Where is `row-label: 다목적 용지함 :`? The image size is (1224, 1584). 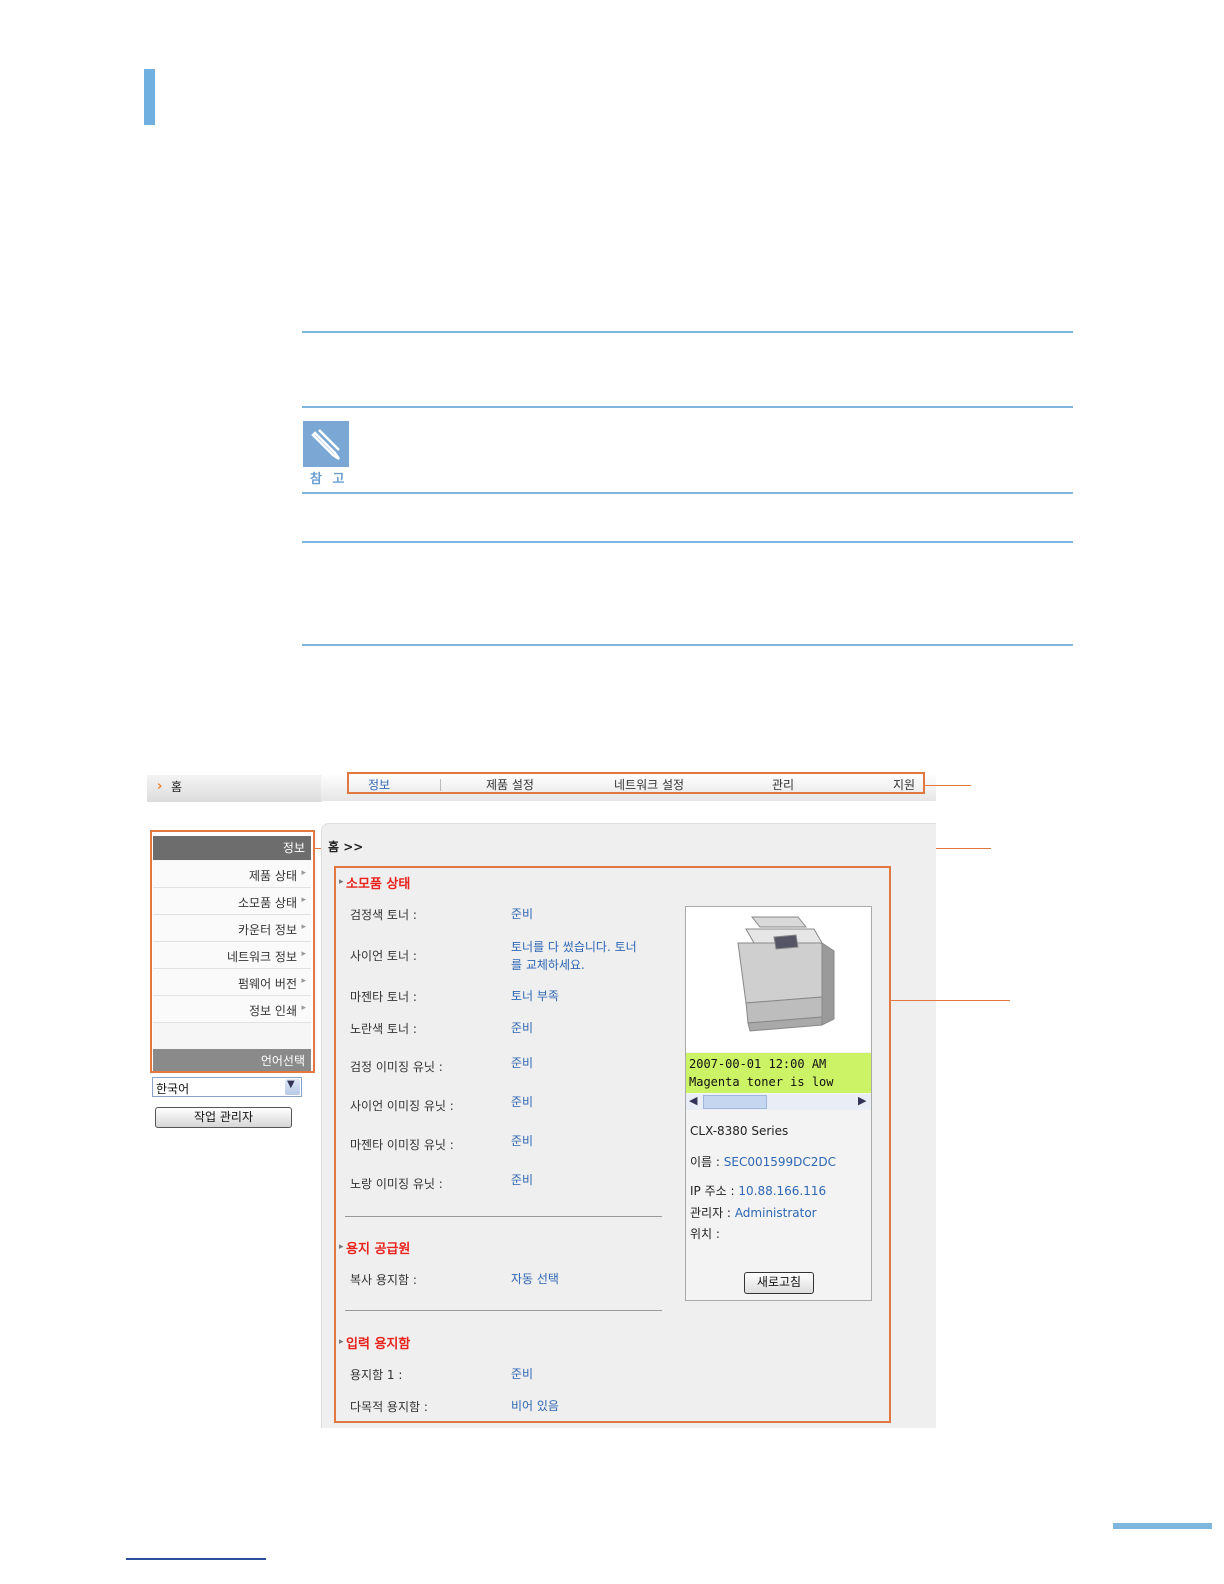 row-label: 다목적 용지함 : is located at coordinates (389, 1407).